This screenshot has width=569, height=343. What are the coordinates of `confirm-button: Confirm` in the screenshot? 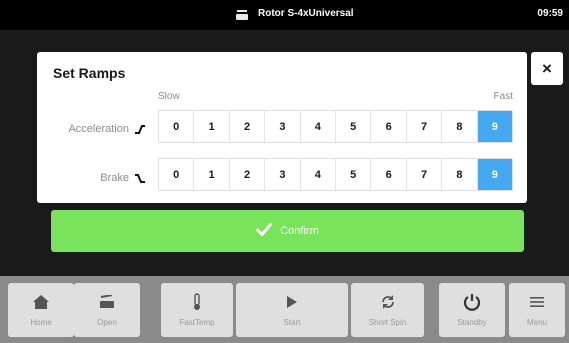 It's located at (287, 231).